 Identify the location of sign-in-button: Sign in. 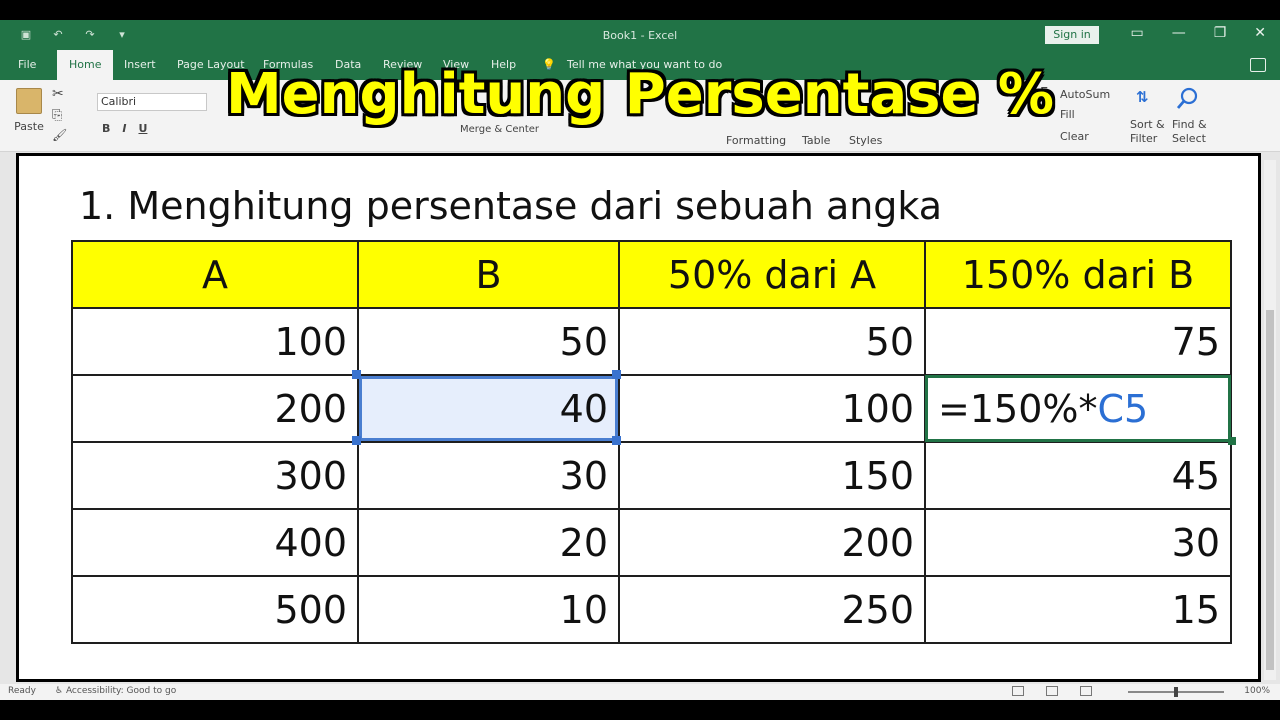
(1072, 35).